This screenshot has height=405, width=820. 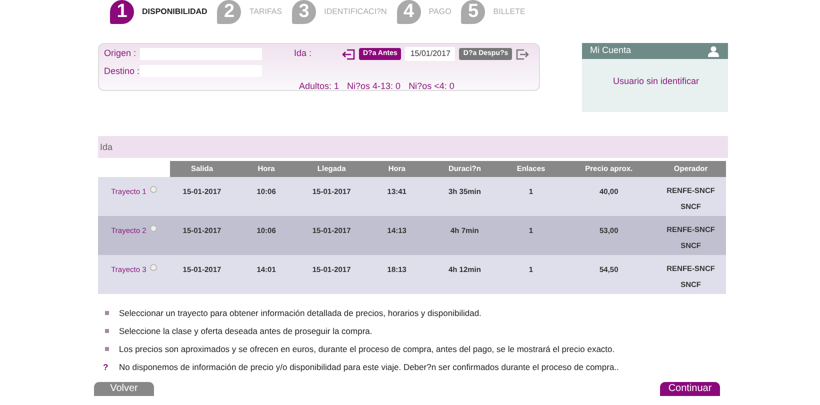 I want to click on step-number: 4, so click(x=408, y=12).